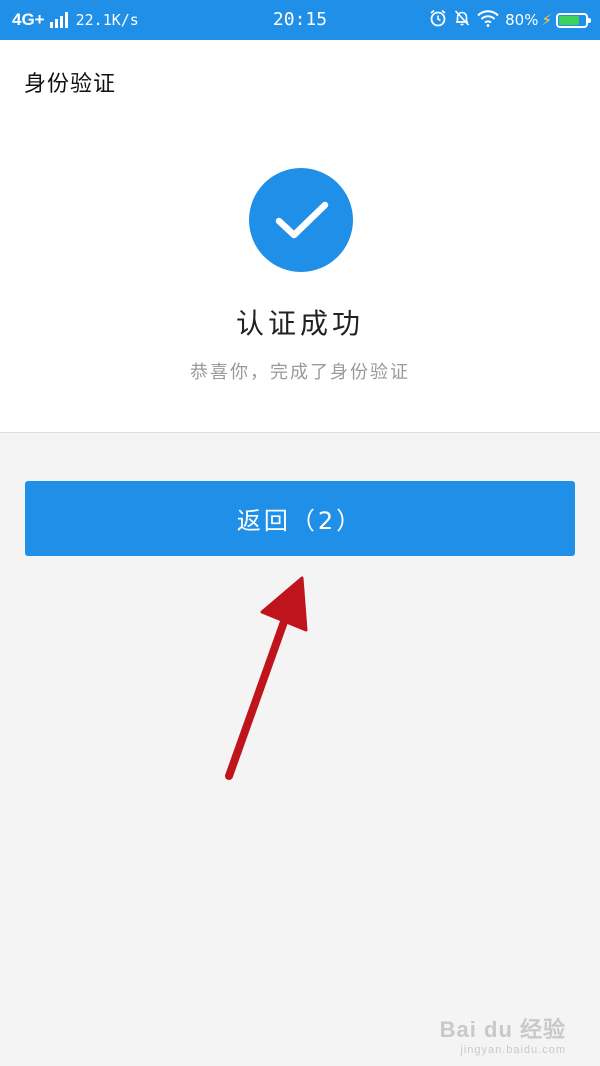 The height and width of the screenshot is (1066, 600). What do you see at coordinates (513, 1050) in the screenshot?
I see `watermark-url: jingyan.baidu.com` at bounding box center [513, 1050].